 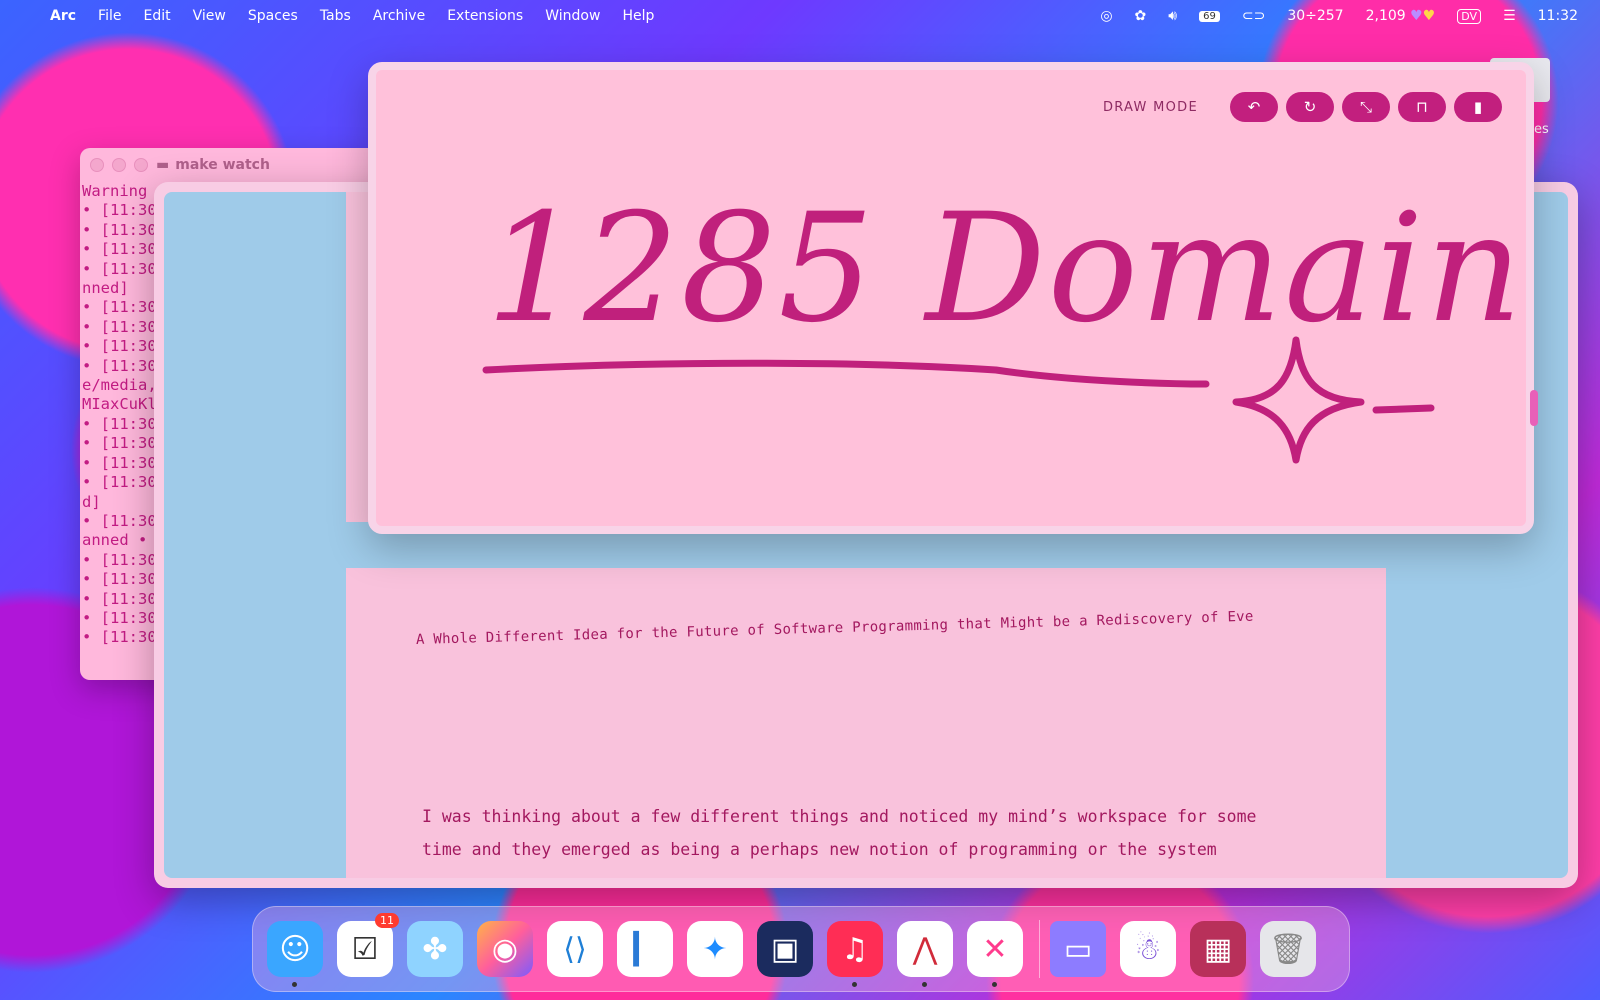 What do you see at coordinates (109, 16) in the screenshot?
I see `menu-file: File` at bounding box center [109, 16].